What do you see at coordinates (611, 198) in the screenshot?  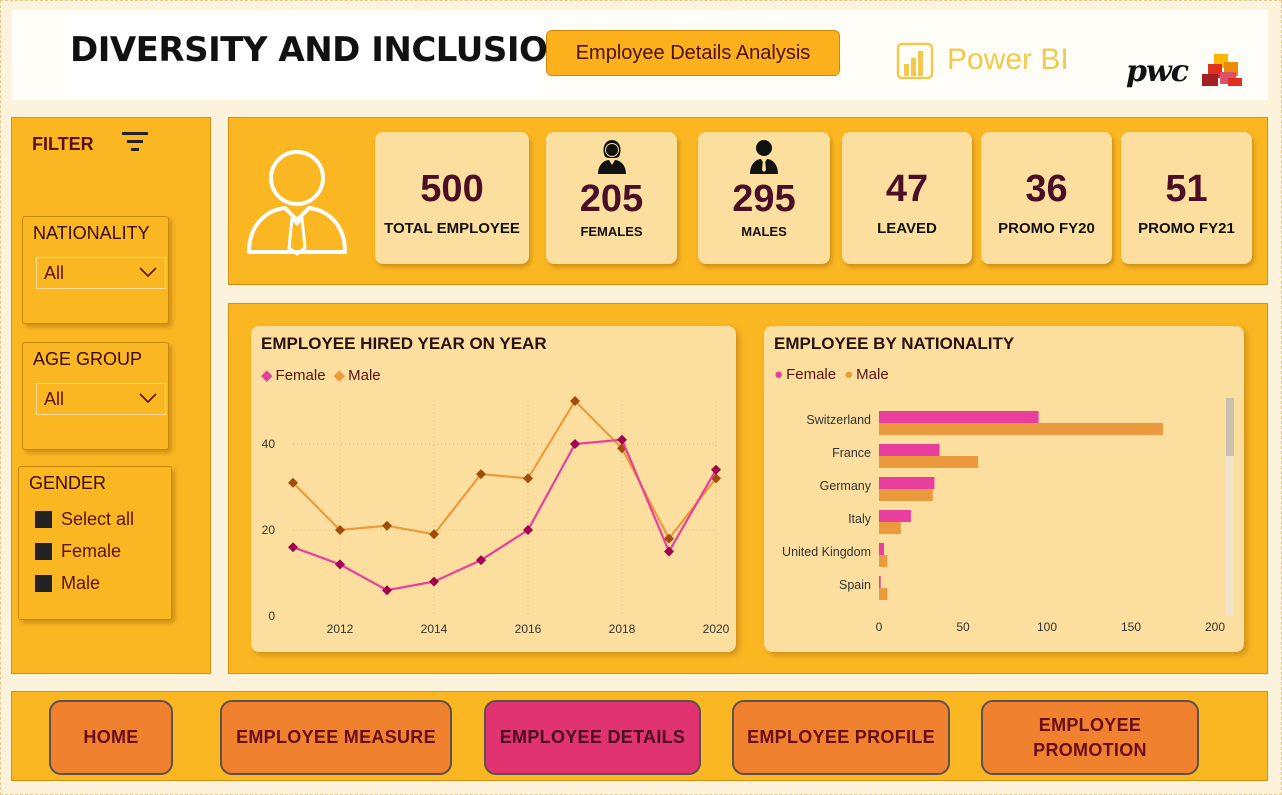 I see `kpi-card-females: 205 FEMALES` at bounding box center [611, 198].